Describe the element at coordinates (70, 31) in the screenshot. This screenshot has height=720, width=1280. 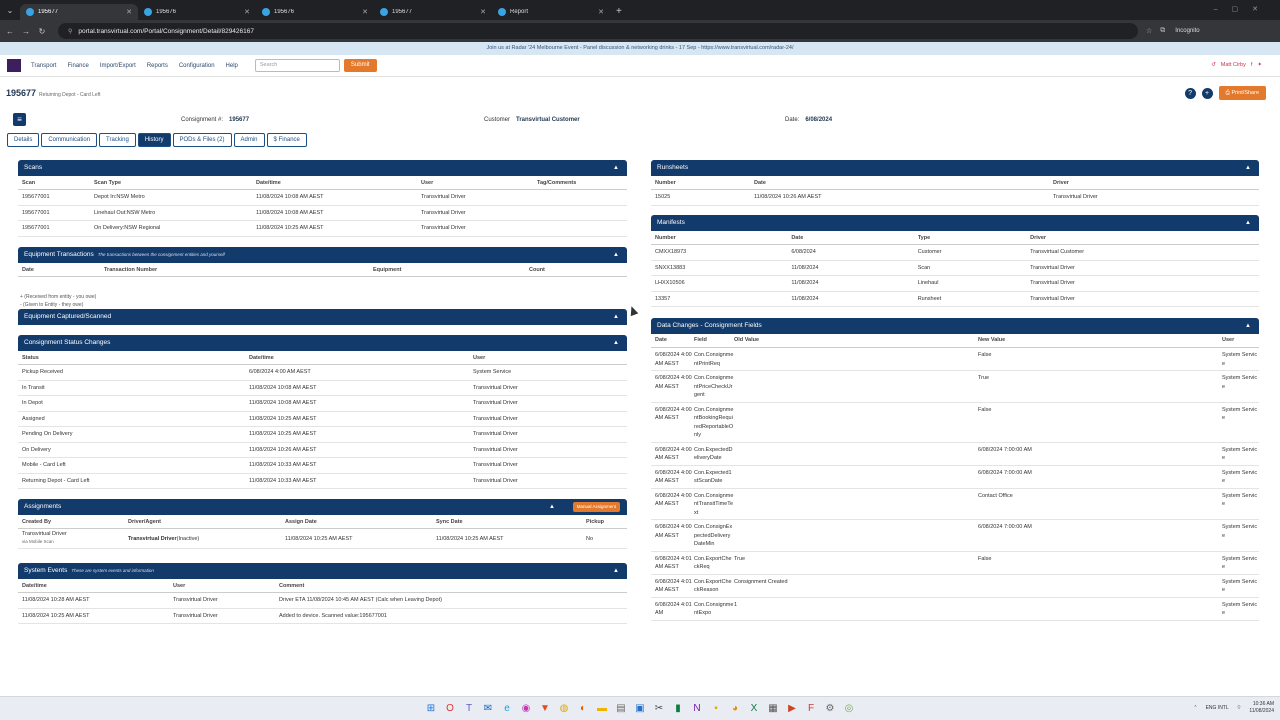
I see `site-info-icon: ⚲` at that location.